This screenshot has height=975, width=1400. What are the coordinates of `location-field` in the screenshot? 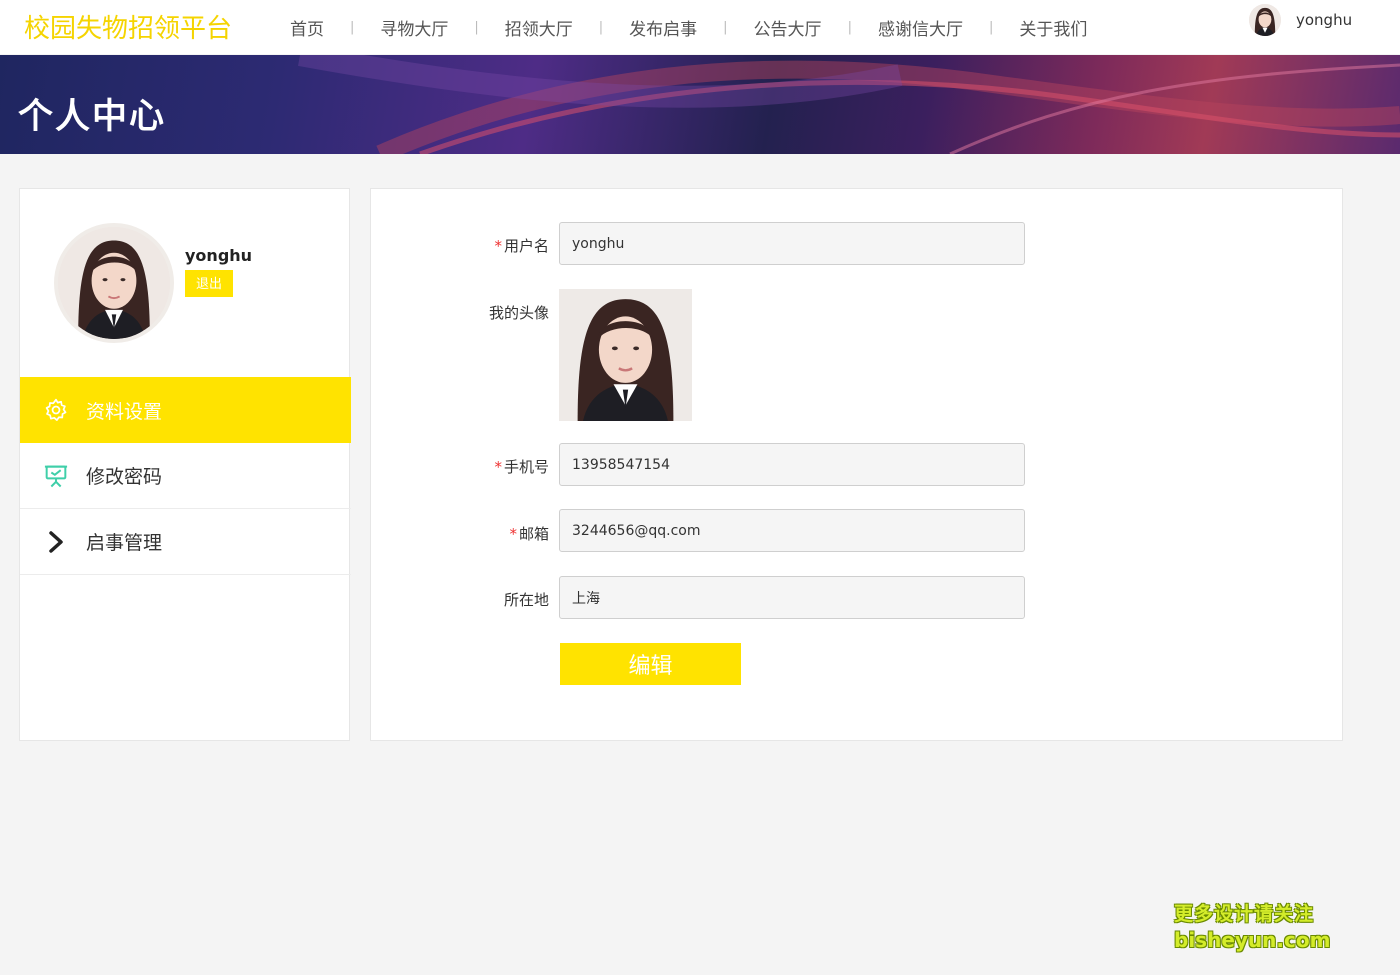 It's located at (792, 597).